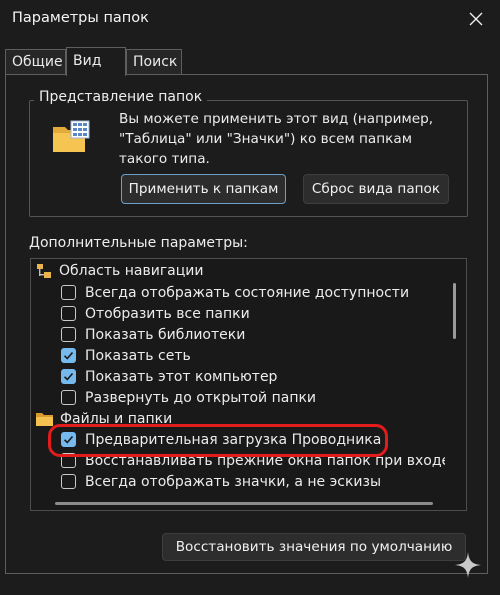 The image size is (500, 595). I want to click on navigation-pane-icon, so click(44, 271).